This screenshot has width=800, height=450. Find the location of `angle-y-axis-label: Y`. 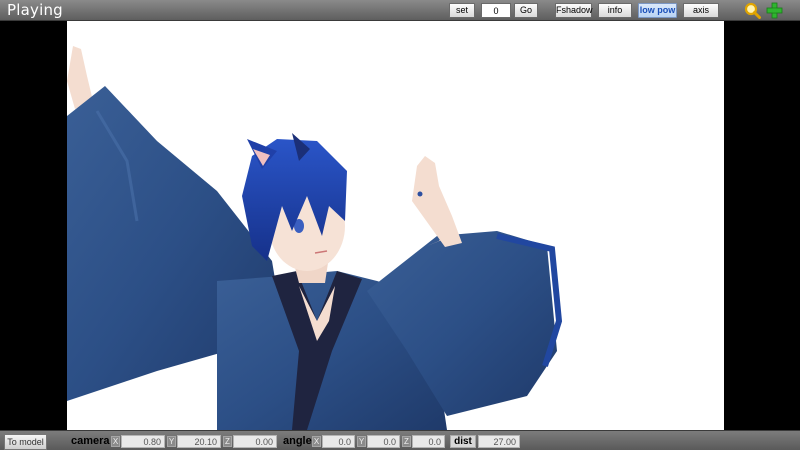

angle-y-axis-label: Y is located at coordinates (361, 441).